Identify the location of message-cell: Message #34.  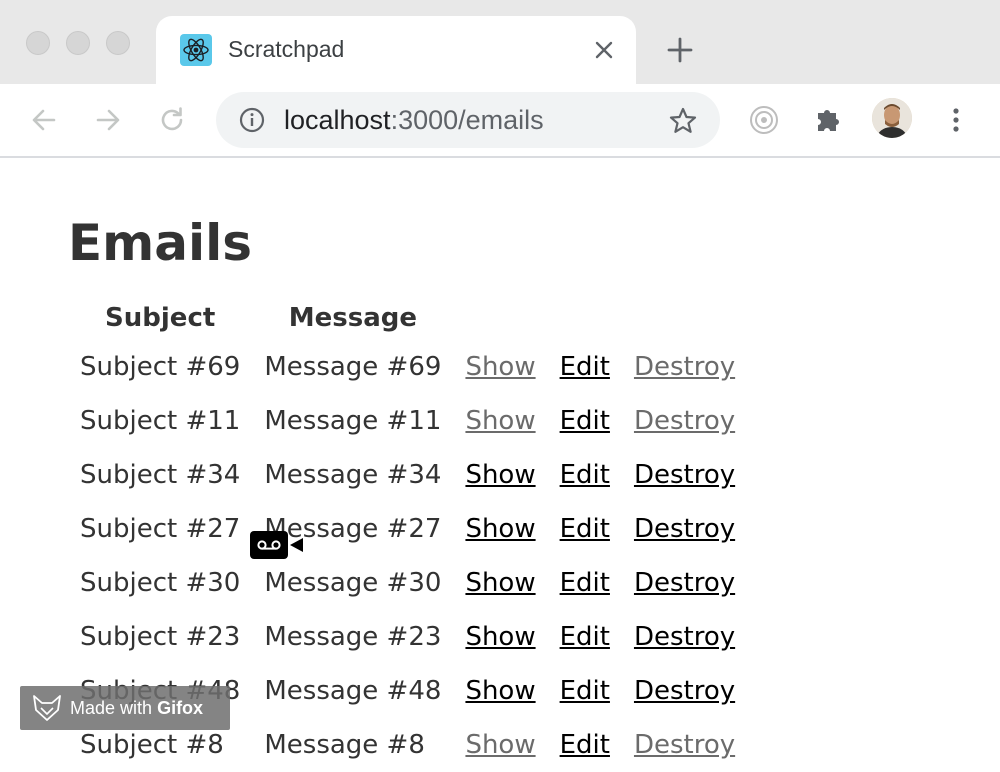
(353, 475).